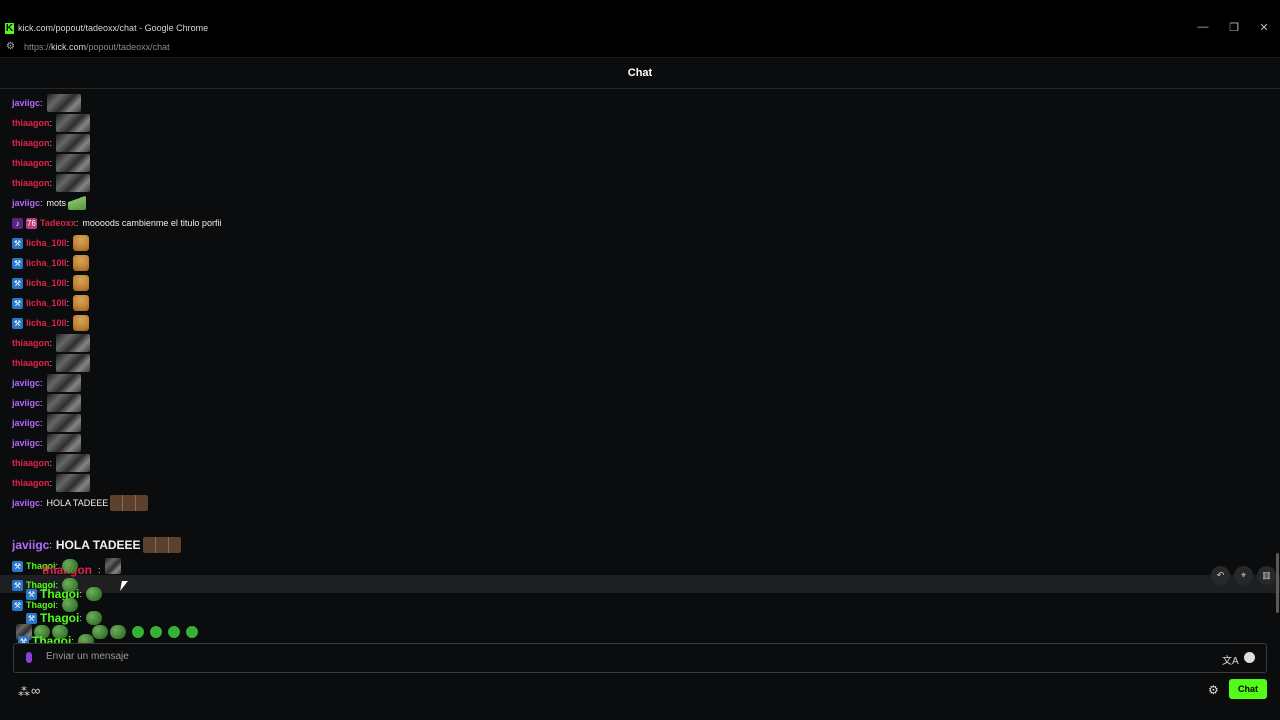  Describe the element at coordinates (24, 692) in the screenshot. I see `community-icon: ⁂` at that location.